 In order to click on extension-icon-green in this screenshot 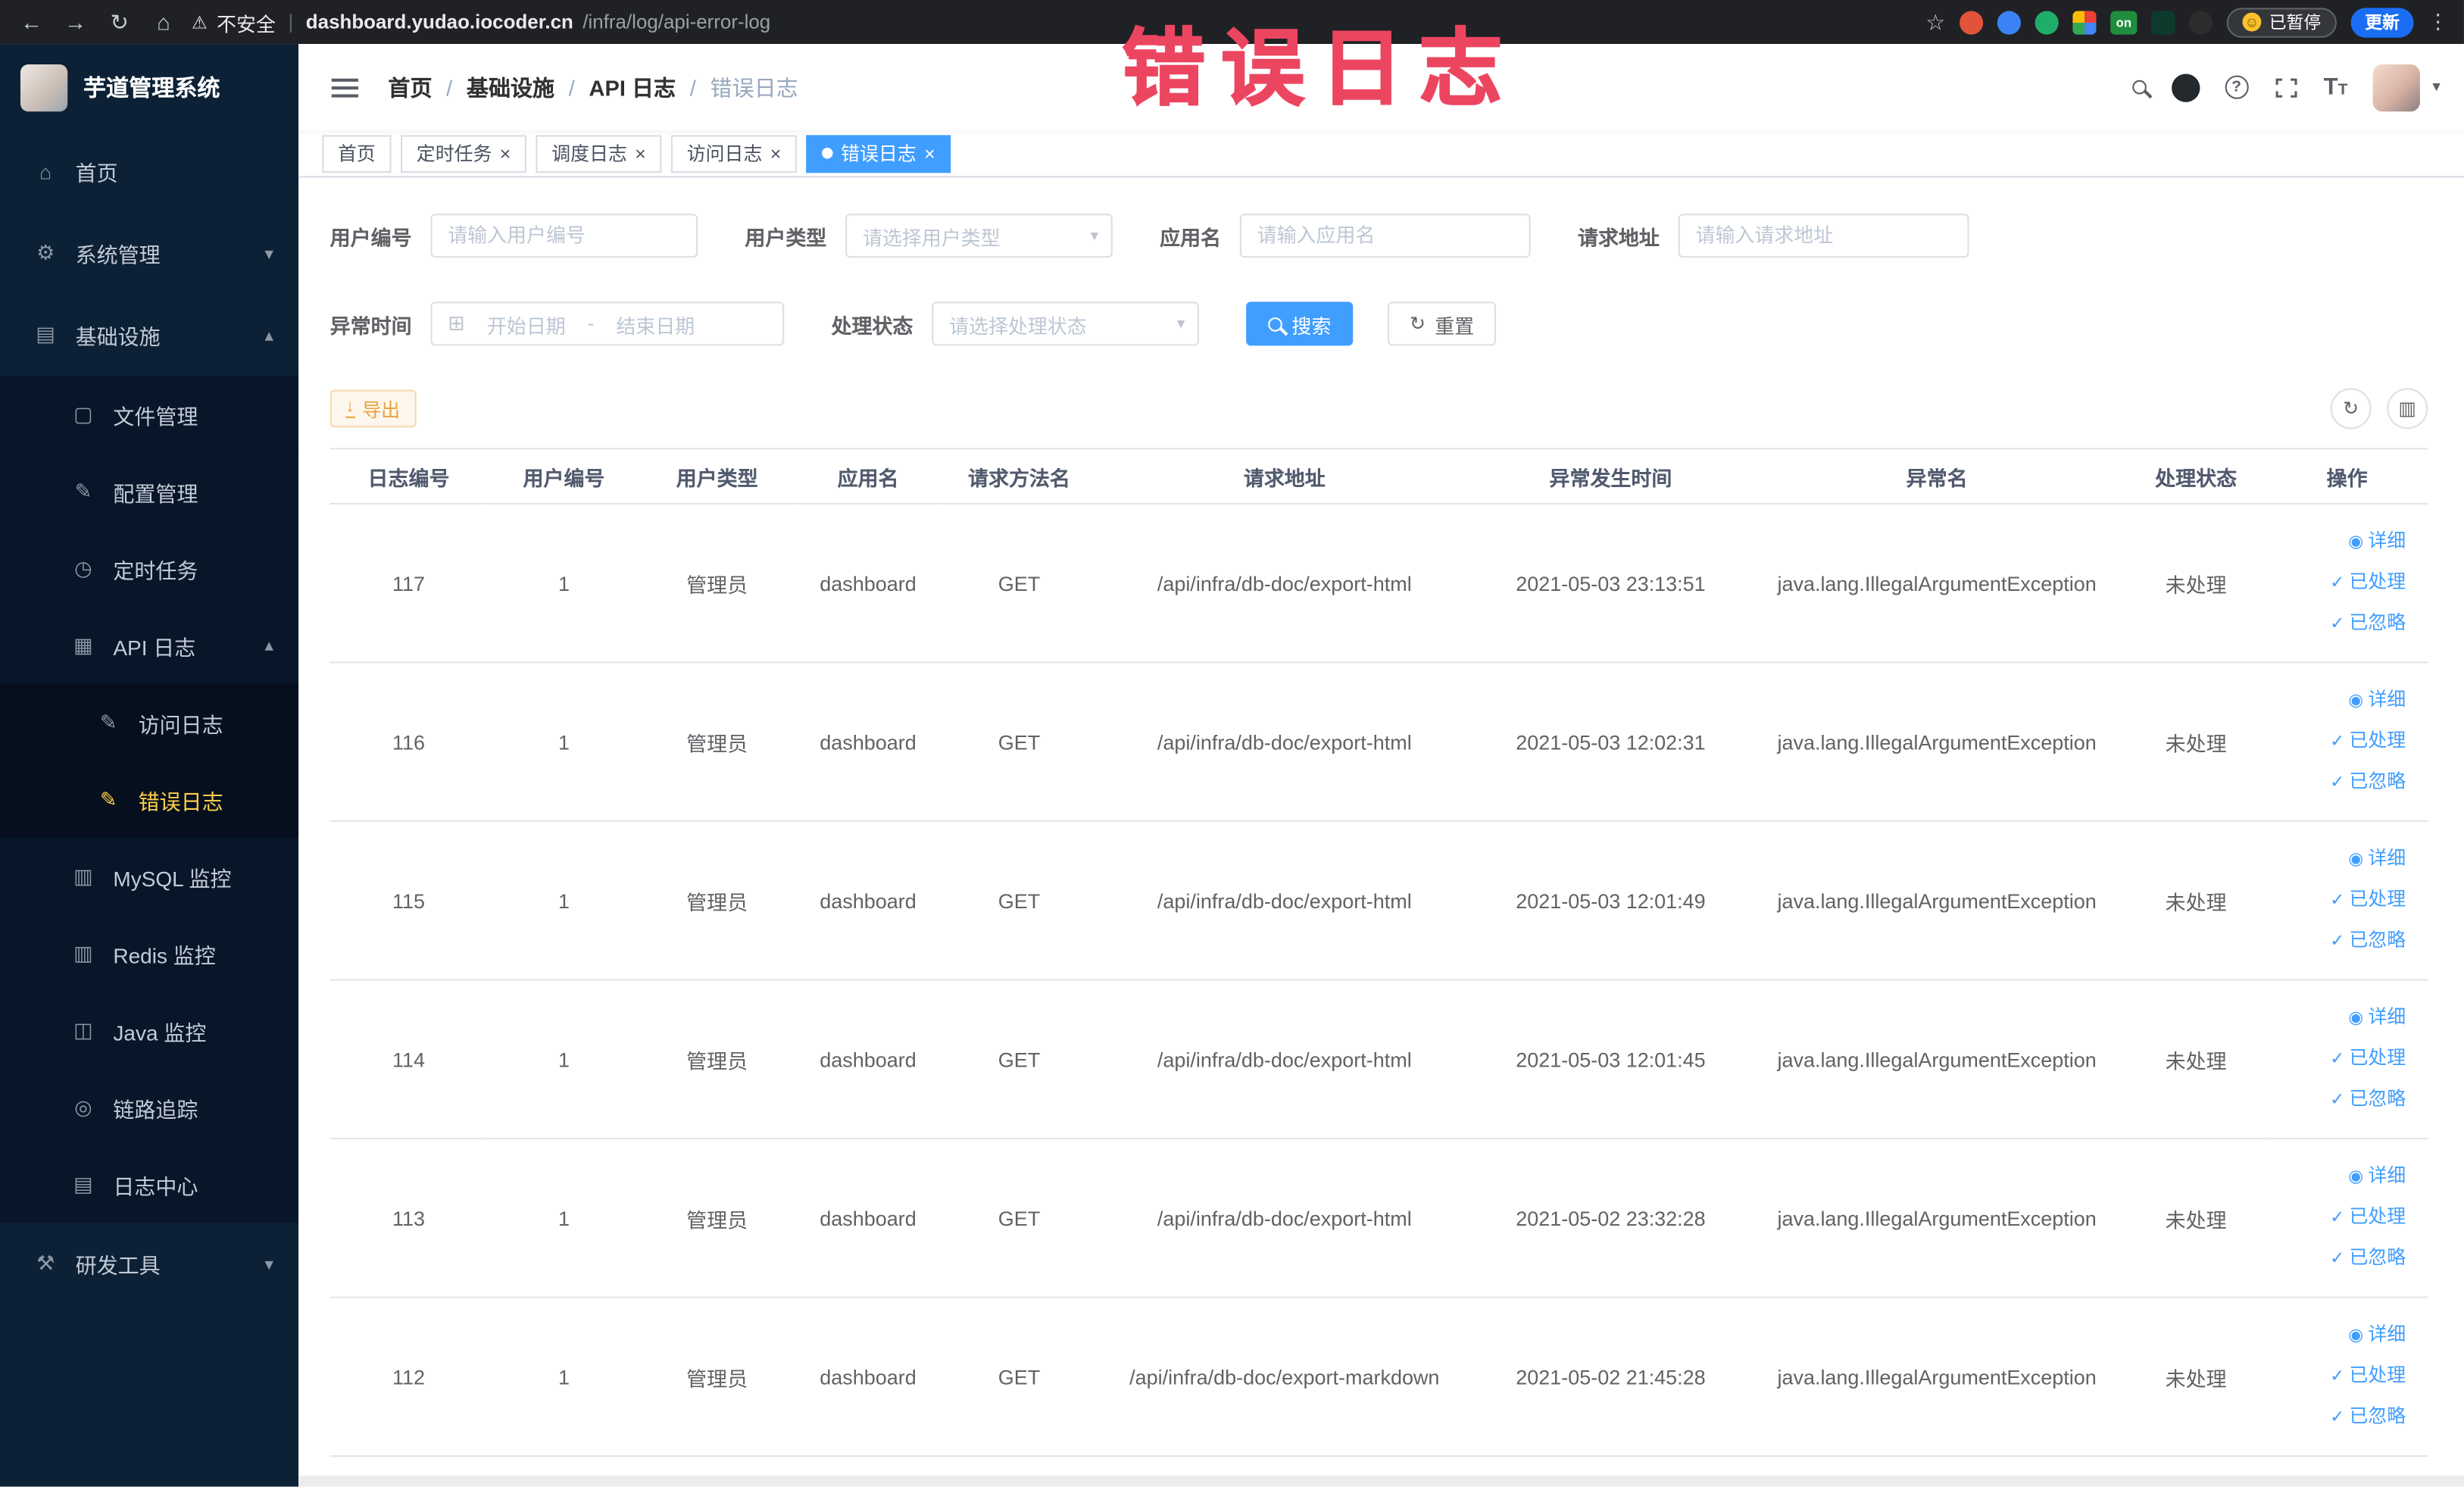, I will do `click(2047, 22)`.